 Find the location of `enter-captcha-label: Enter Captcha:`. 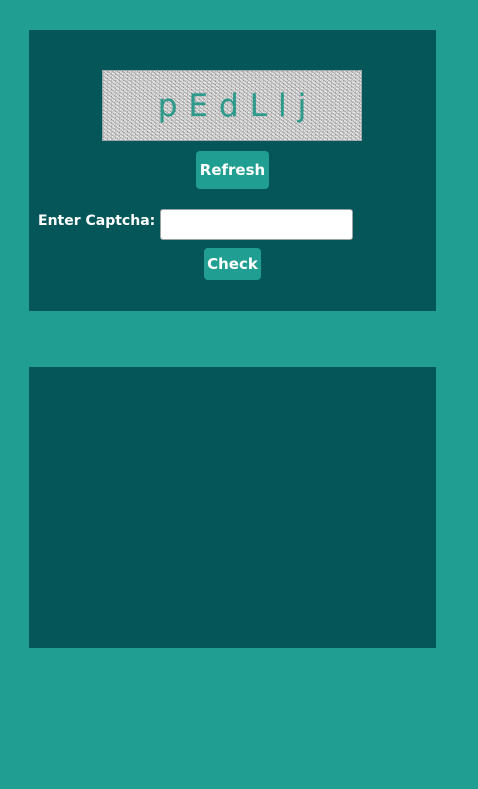

enter-captcha-label: Enter Captcha: is located at coordinates (97, 221).